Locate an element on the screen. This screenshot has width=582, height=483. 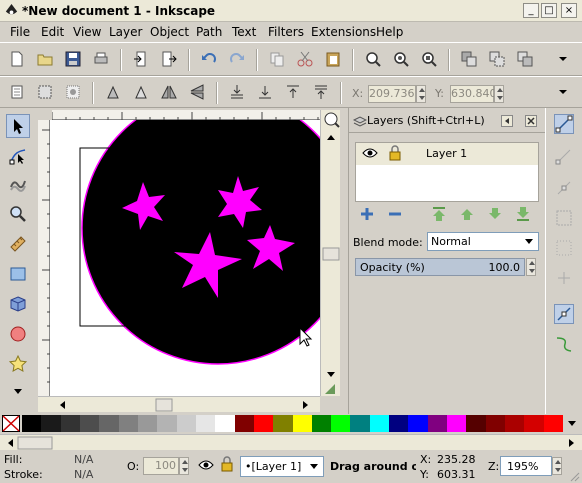
deselect-button is located at coordinates (73, 92).